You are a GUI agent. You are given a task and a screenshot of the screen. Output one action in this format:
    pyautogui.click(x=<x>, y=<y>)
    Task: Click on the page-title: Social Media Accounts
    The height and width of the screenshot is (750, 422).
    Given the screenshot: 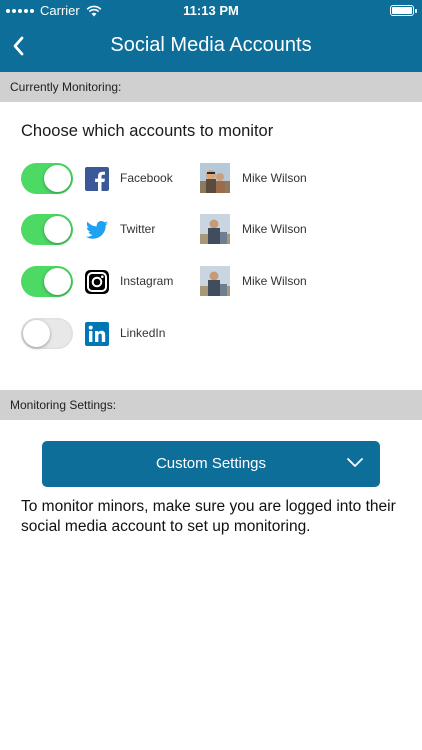 What is the action you would take?
    pyautogui.click(x=211, y=45)
    